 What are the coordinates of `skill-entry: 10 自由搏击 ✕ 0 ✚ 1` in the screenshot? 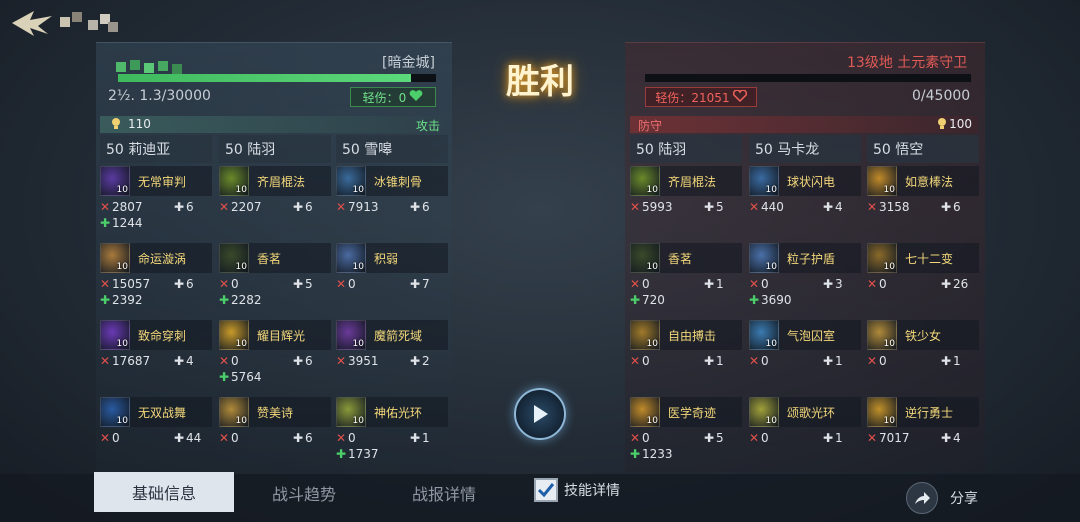 It's located at (686, 344).